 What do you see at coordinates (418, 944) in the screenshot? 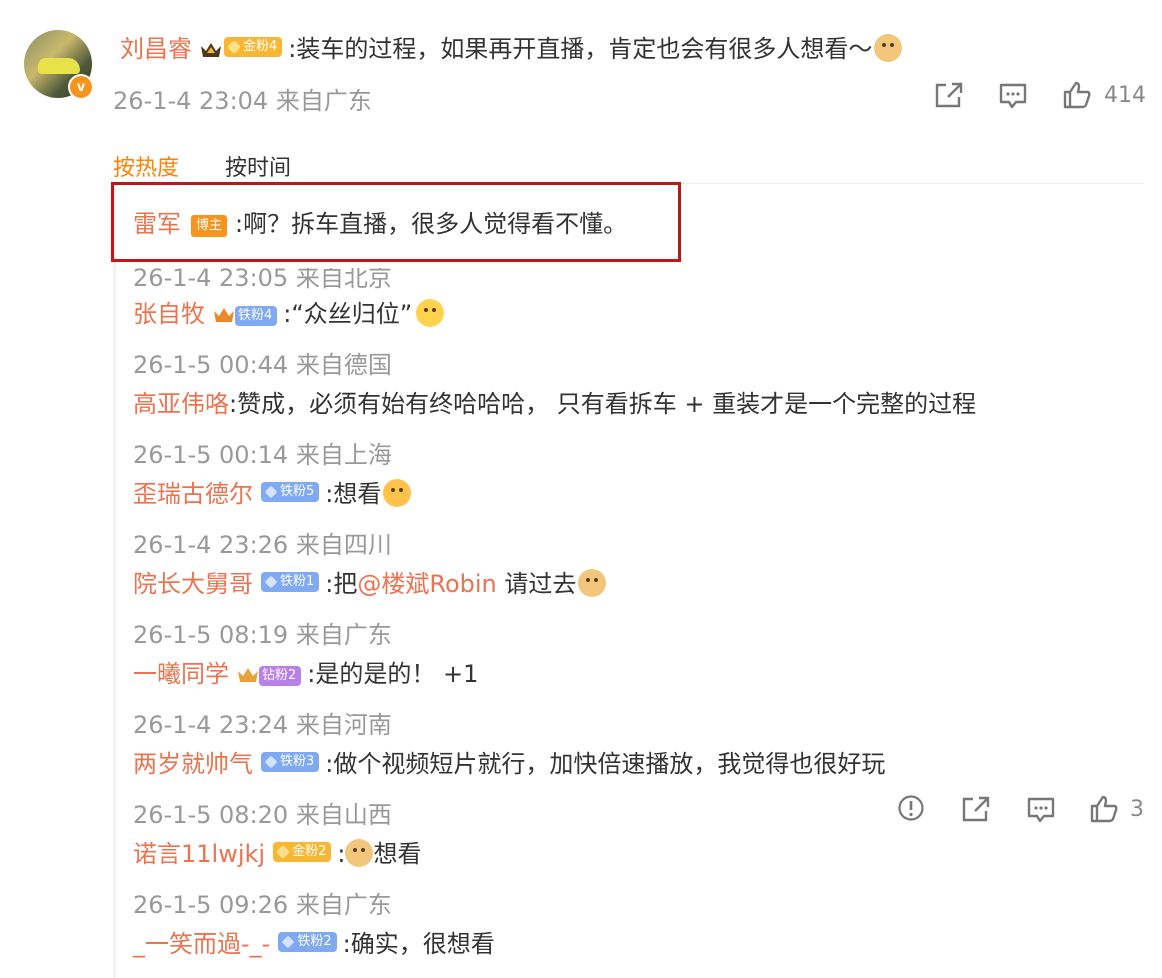
I see `reply-text: :确实，很想看` at bounding box center [418, 944].